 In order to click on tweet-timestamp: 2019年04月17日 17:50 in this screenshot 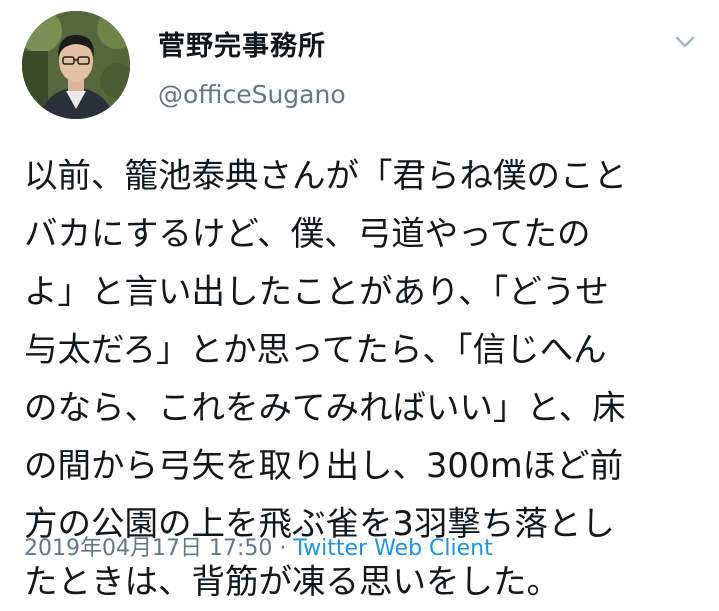, I will do `click(148, 548)`.